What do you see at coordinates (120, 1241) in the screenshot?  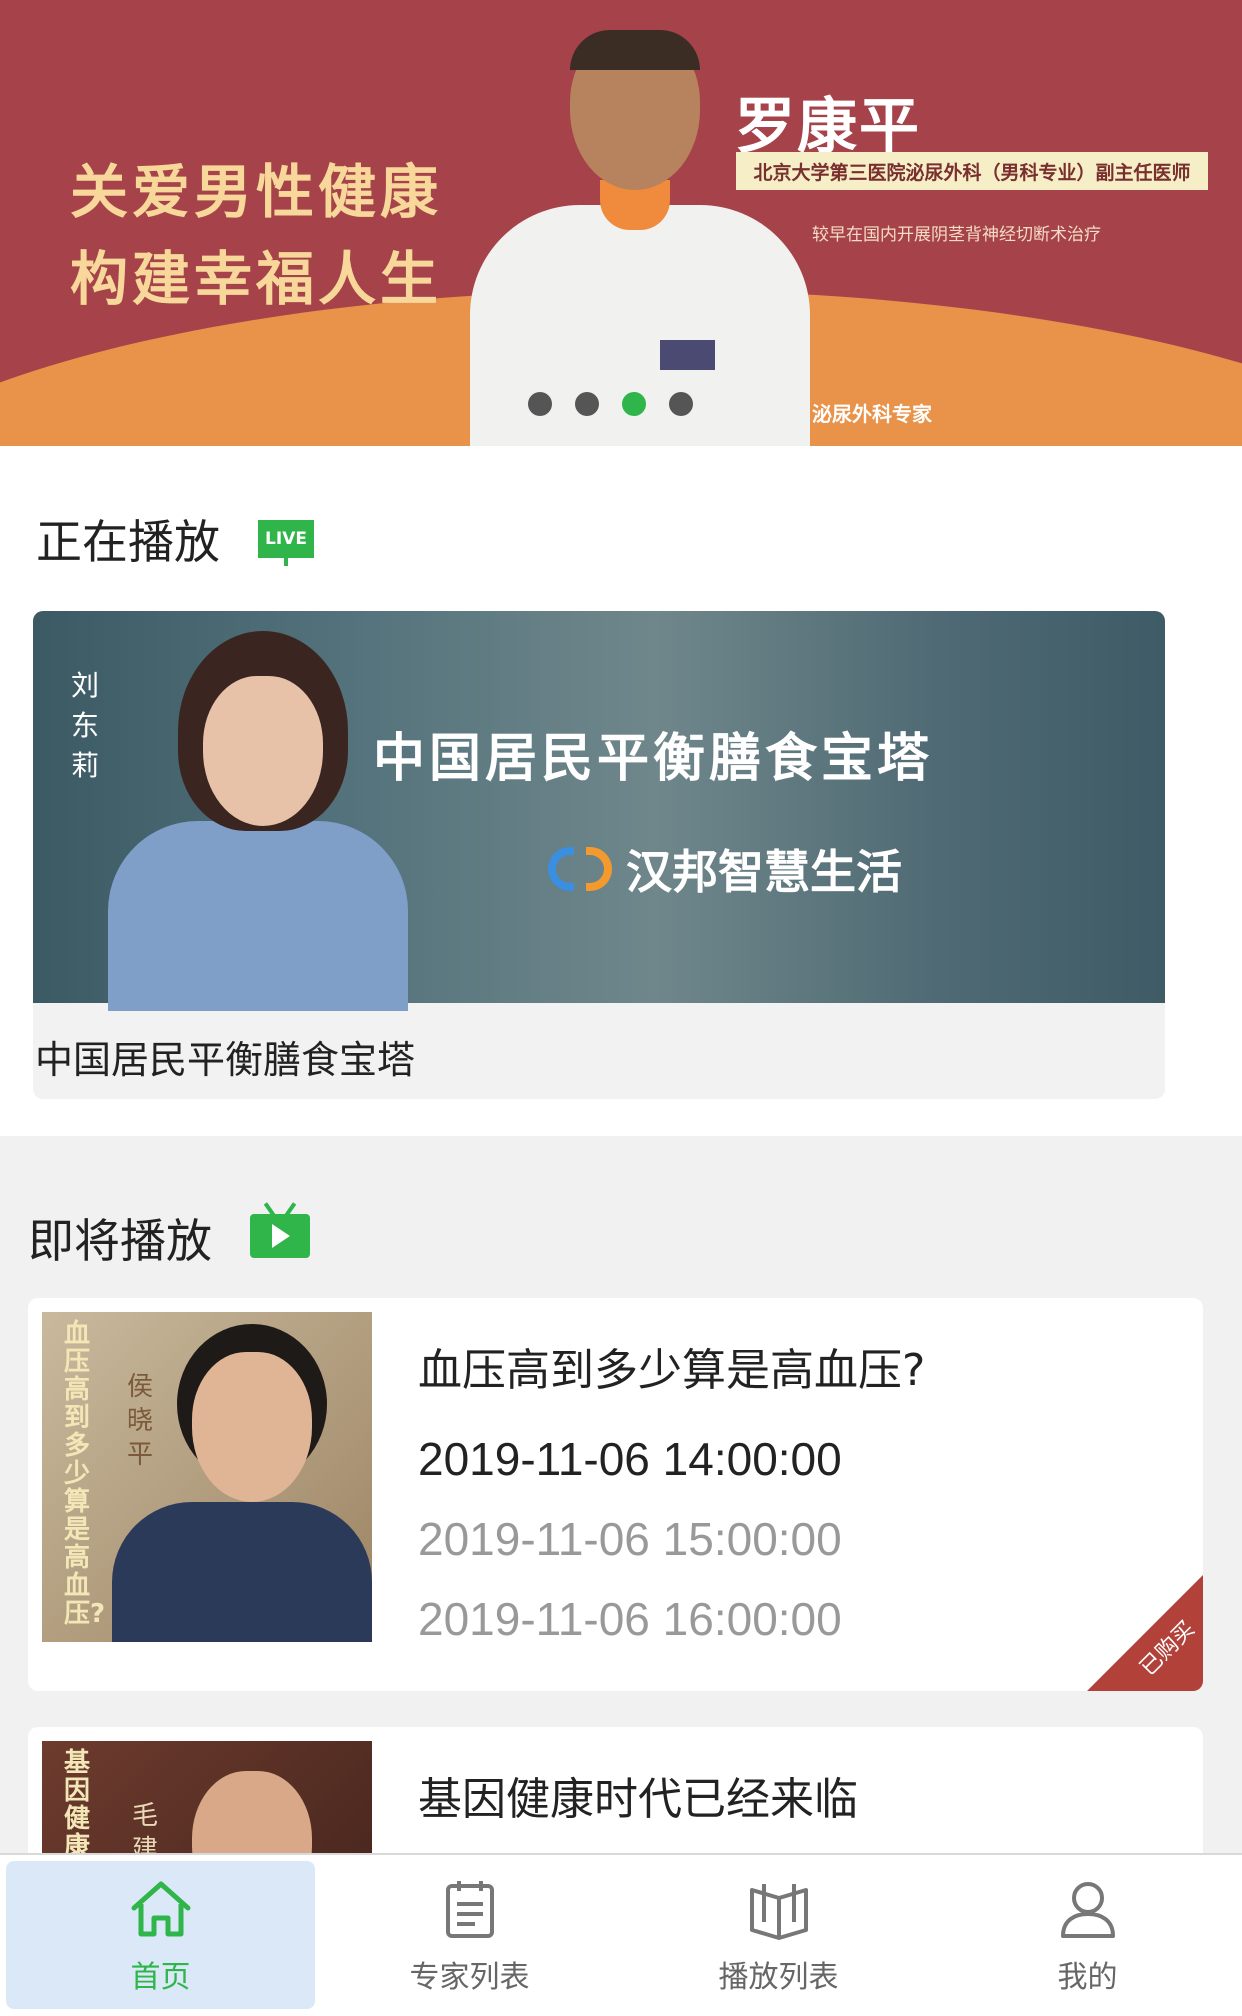 I see `upcoming-title: 即将播放` at bounding box center [120, 1241].